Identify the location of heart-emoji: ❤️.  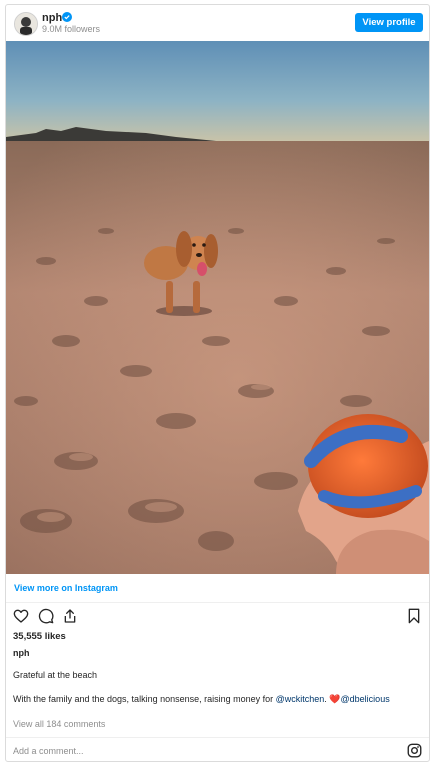
(335, 699).